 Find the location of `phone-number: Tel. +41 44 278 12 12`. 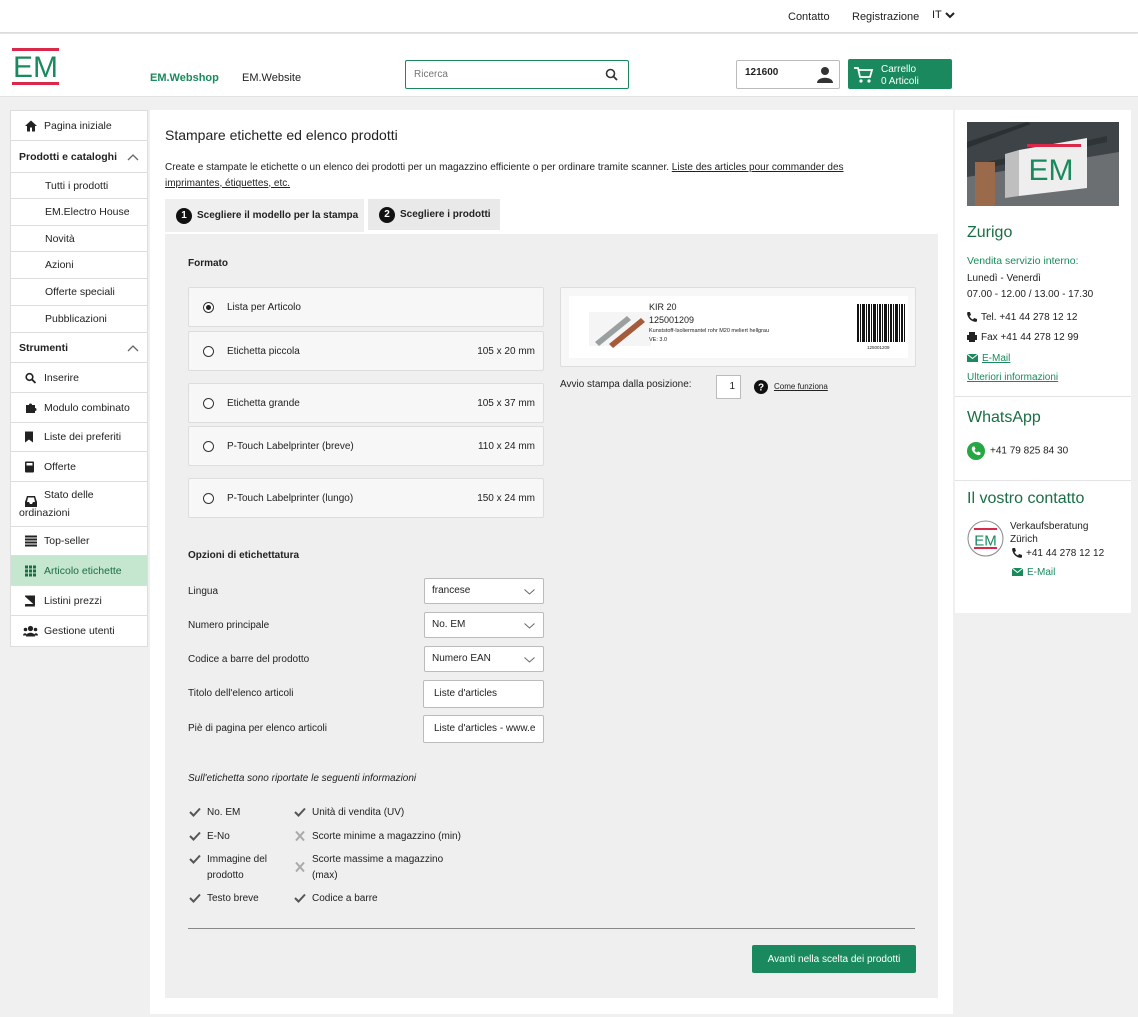

phone-number: Tel. +41 44 278 12 12 is located at coordinates (1029, 317).